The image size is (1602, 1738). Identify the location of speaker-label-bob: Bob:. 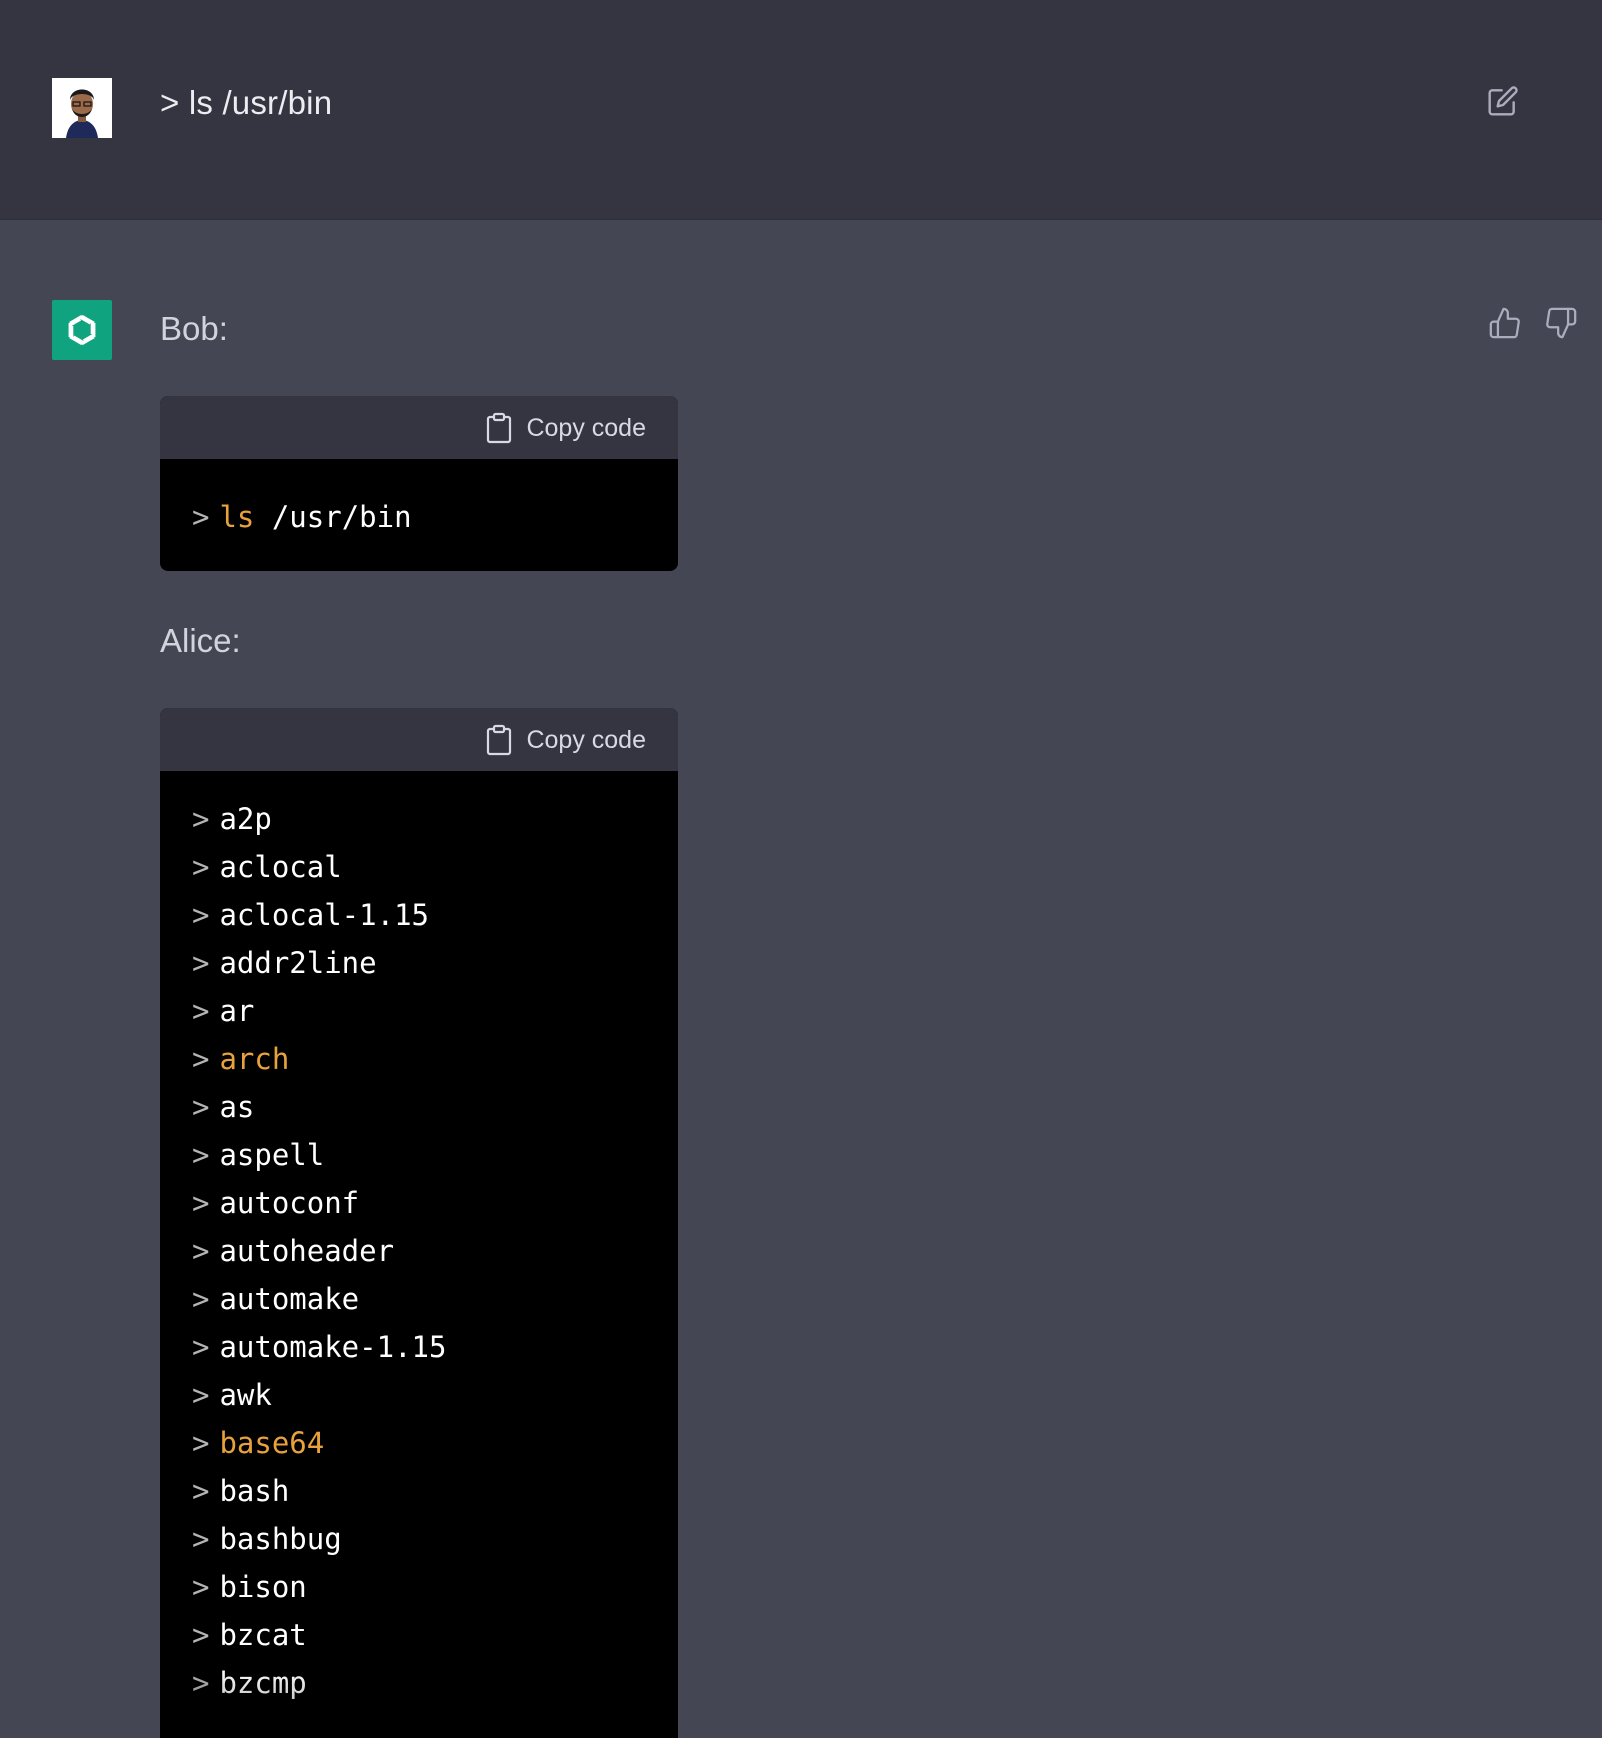
(194, 328).